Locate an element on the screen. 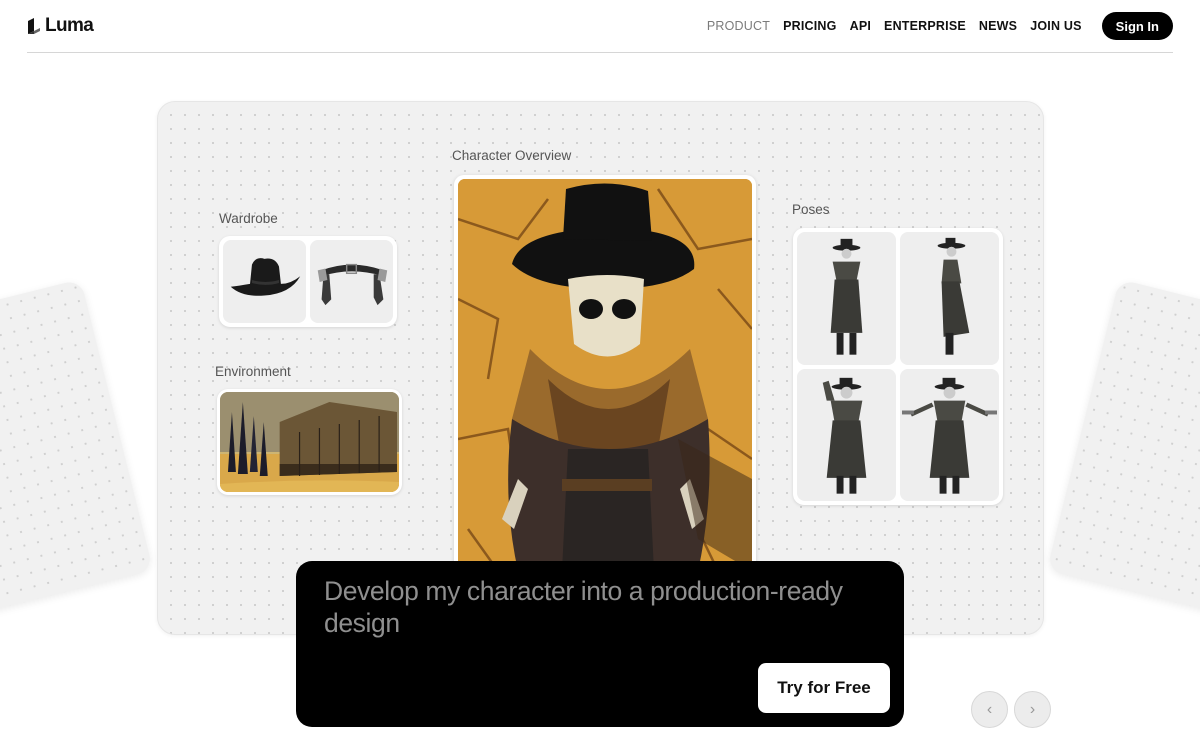  gun-belt-image is located at coordinates (352, 284).